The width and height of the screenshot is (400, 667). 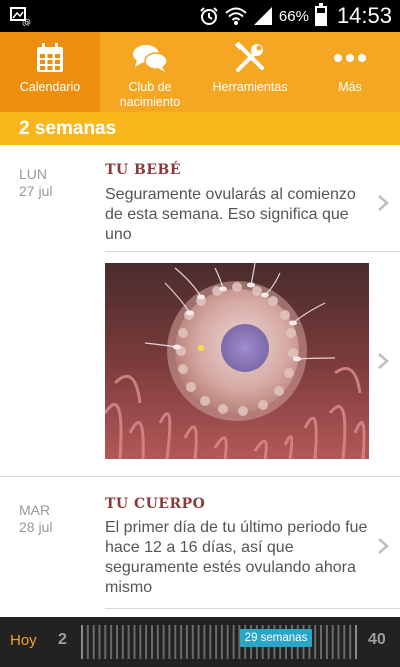 I want to click on week-title: 2 semanas, so click(x=200, y=128).